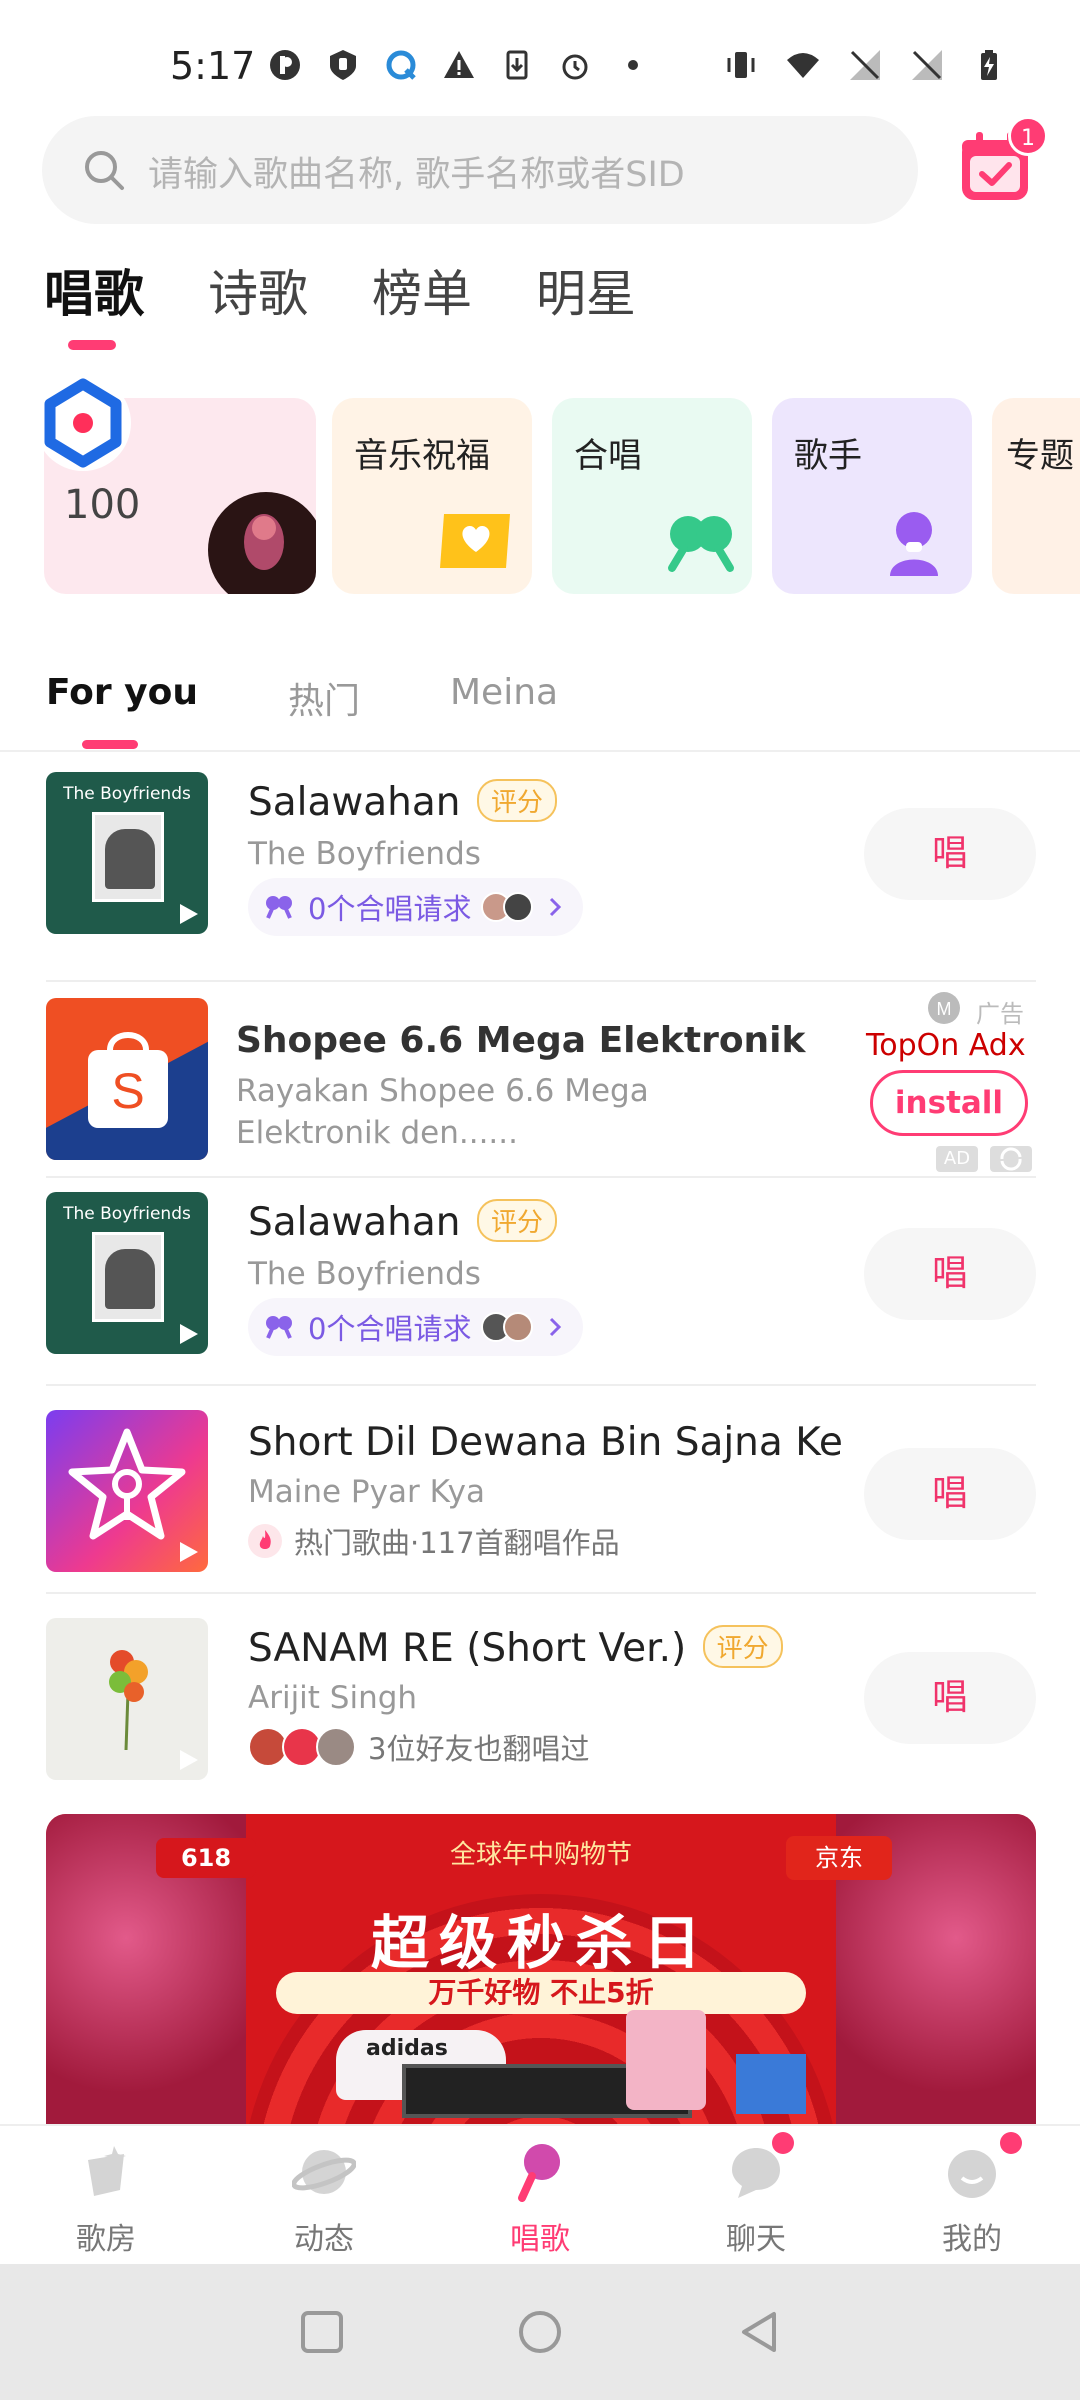 The height and width of the screenshot is (2400, 1080). Describe the element at coordinates (258, 290) in the screenshot. I see `tab-poetry: 诗歌` at that location.